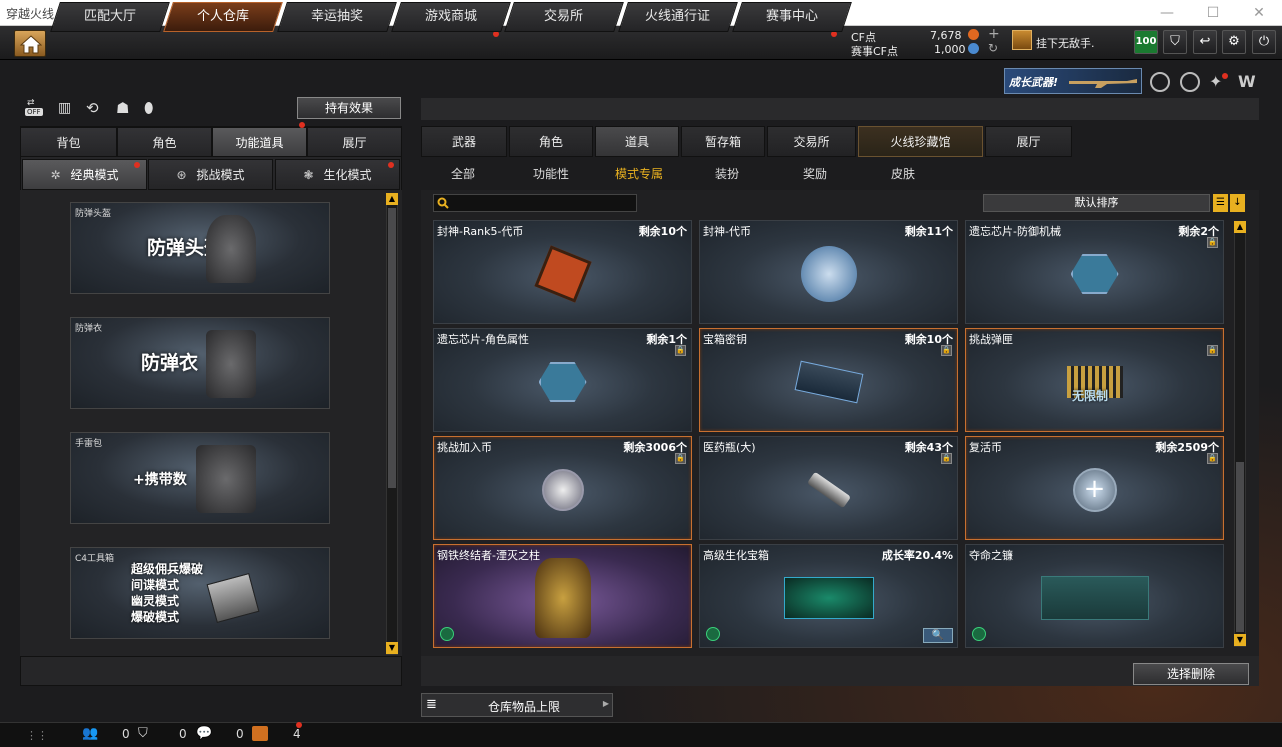  Describe the element at coordinates (451, 17) in the screenshot. I see `nav-tab-3: 游戏商城` at that location.